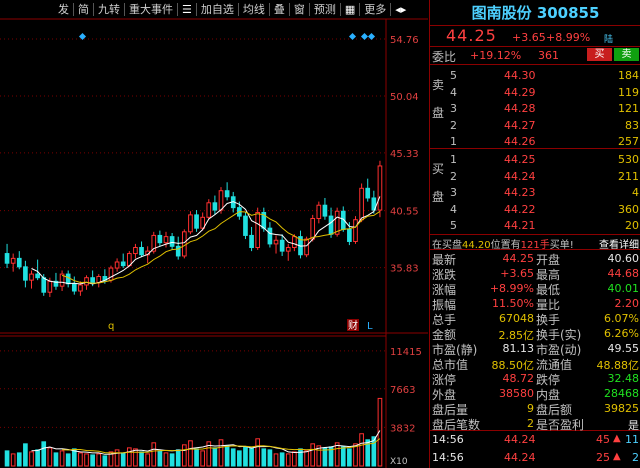 The width and height of the screenshot is (640, 468). Describe the element at coordinates (535, 55) in the screenshot. I see `weibi-row: 委比 +19.12% 361 买 卖` at that location.